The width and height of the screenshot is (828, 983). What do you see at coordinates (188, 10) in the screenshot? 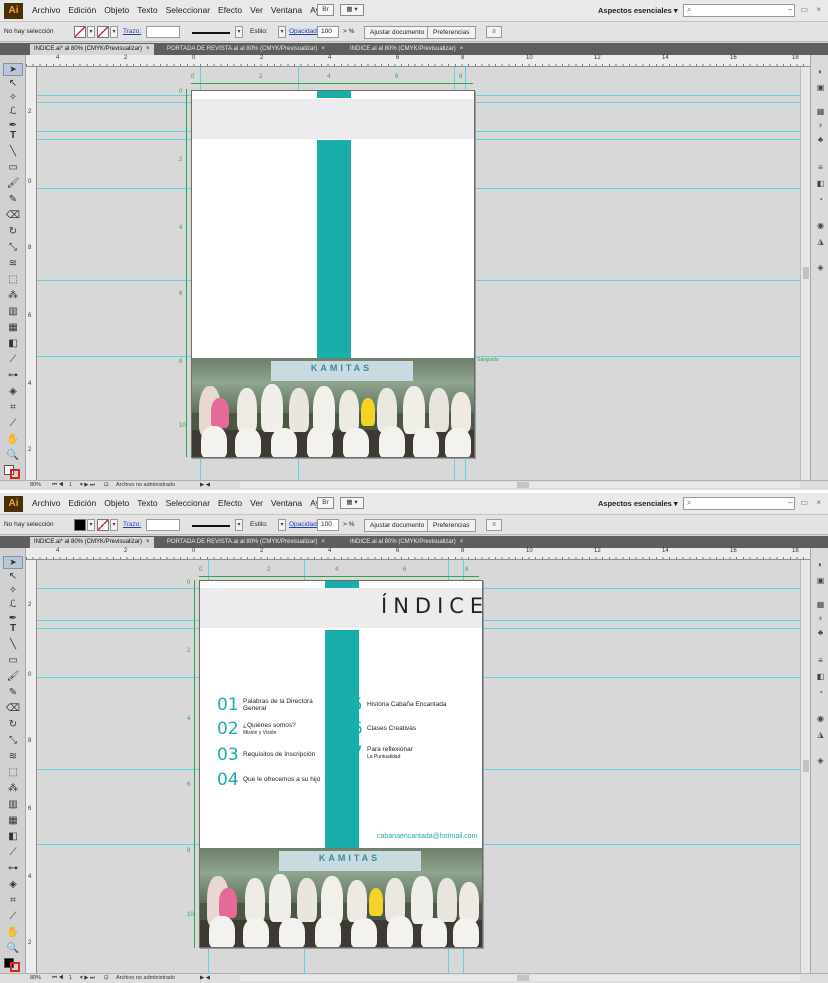
I see `menu-seleccionar: Seleccionar` at bounding box center [188, 10].